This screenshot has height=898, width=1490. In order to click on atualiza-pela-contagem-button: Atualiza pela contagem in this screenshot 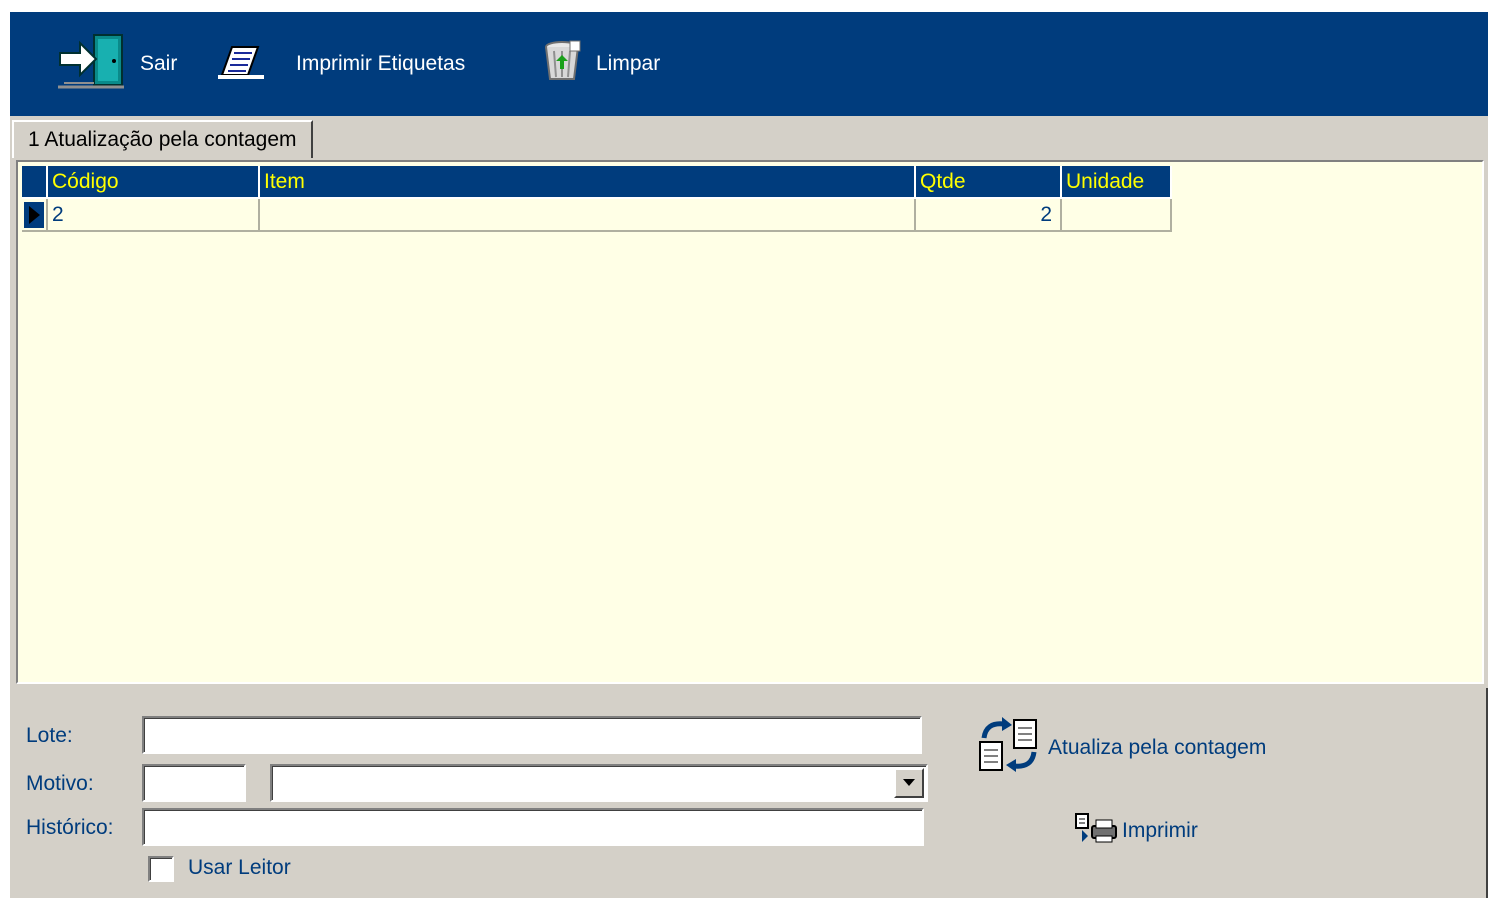, I will do `click(1121, 748)`.